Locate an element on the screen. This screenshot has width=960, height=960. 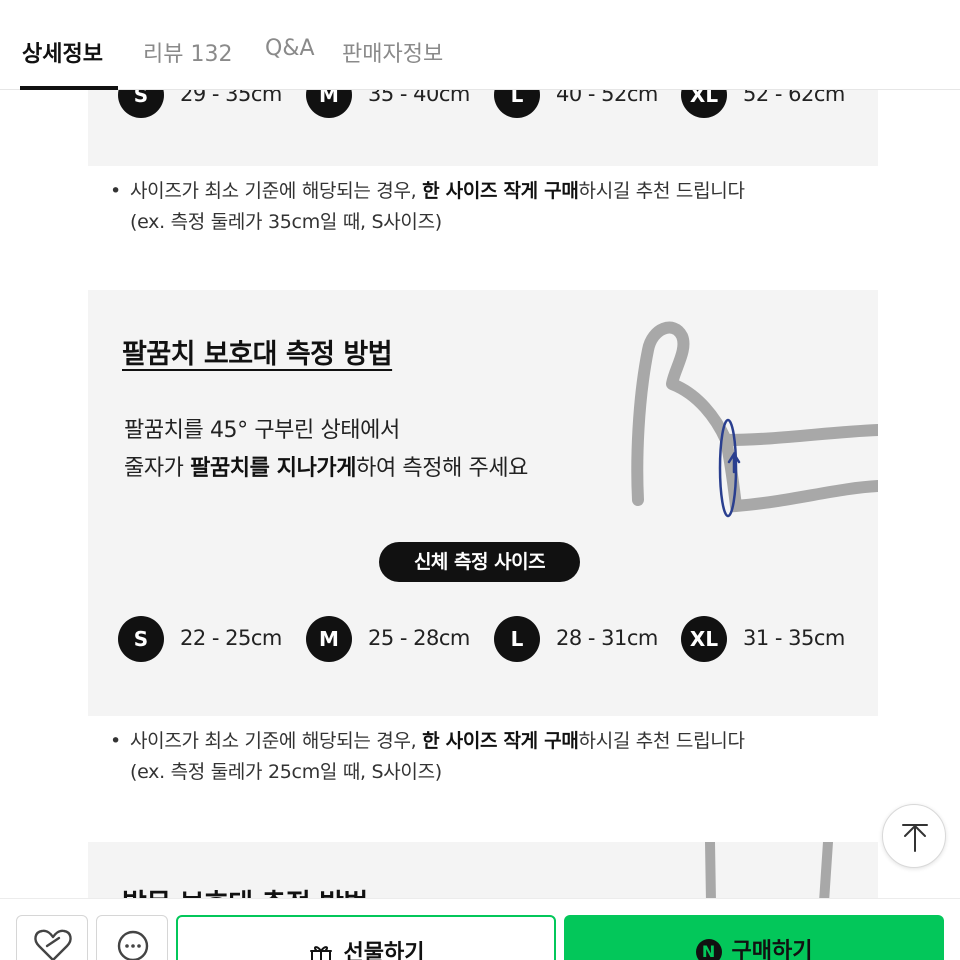
buy-button-content: N 구매하기 is located at coordinates (754, 946).